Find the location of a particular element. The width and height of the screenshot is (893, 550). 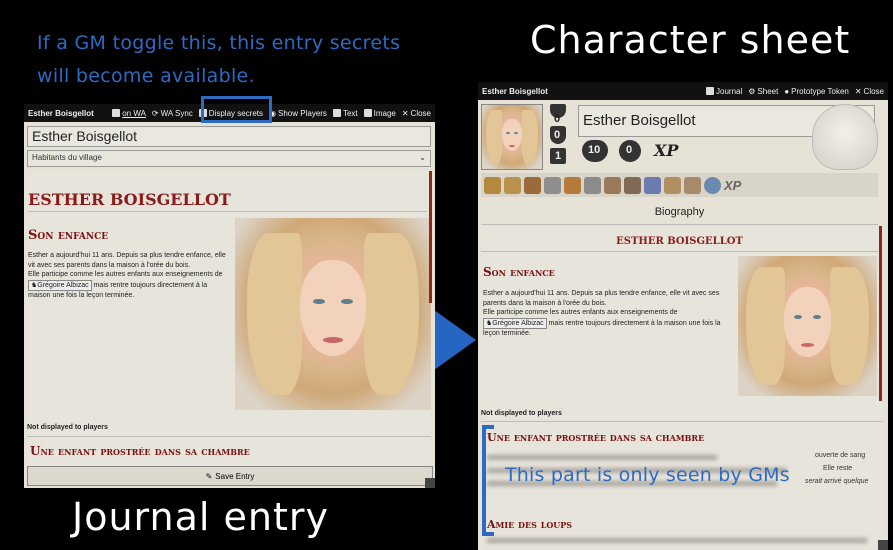

sheet-section-wolves: Amie des loups is located at coordinates (530, 524).